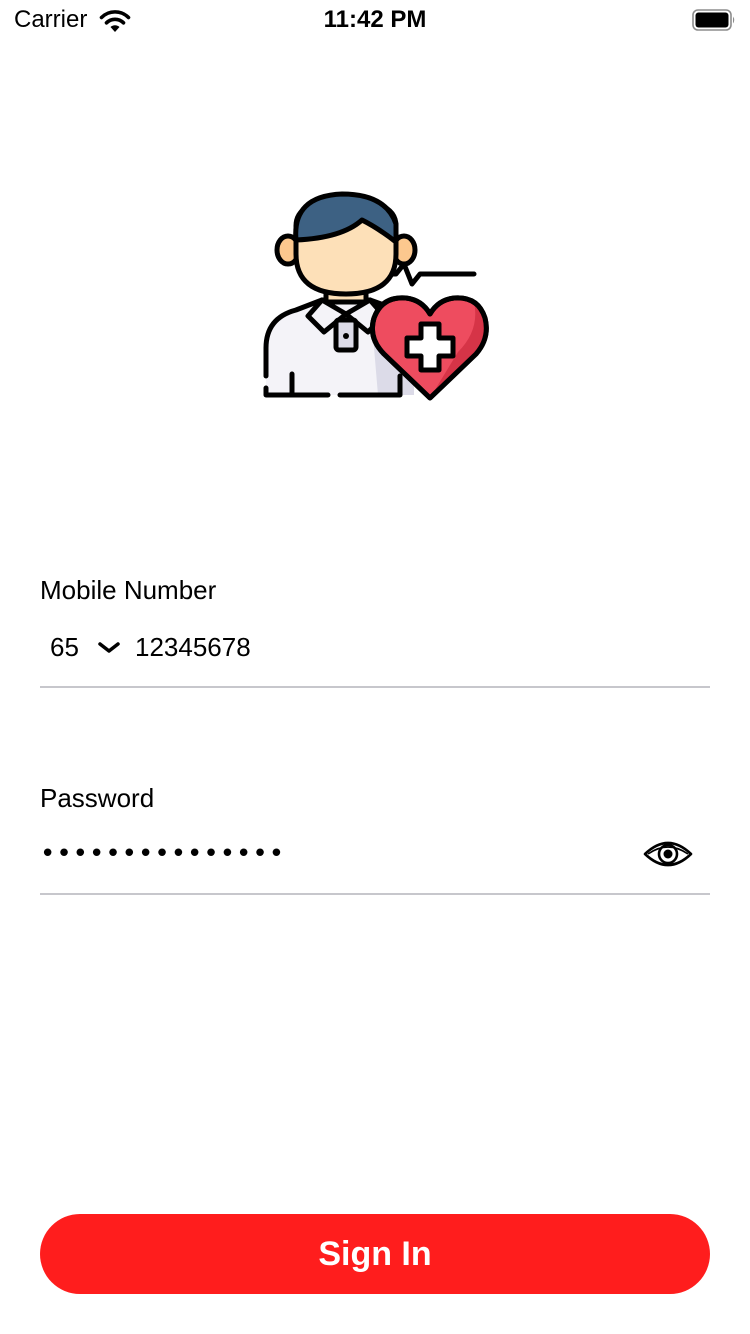  I want to click on password-divider, so click(375, 894).